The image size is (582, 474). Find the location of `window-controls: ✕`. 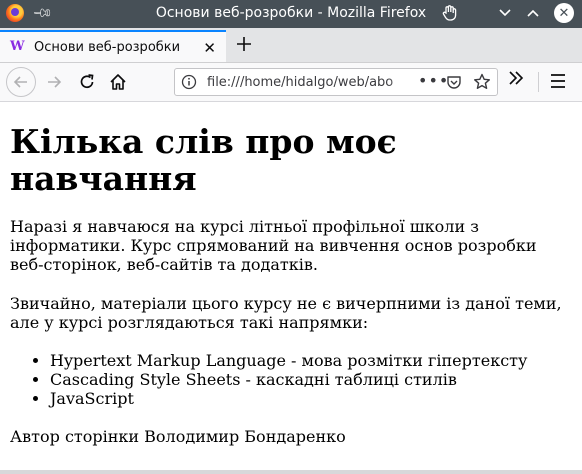

window-controls: ✕ is located at coordinates (536, 13).